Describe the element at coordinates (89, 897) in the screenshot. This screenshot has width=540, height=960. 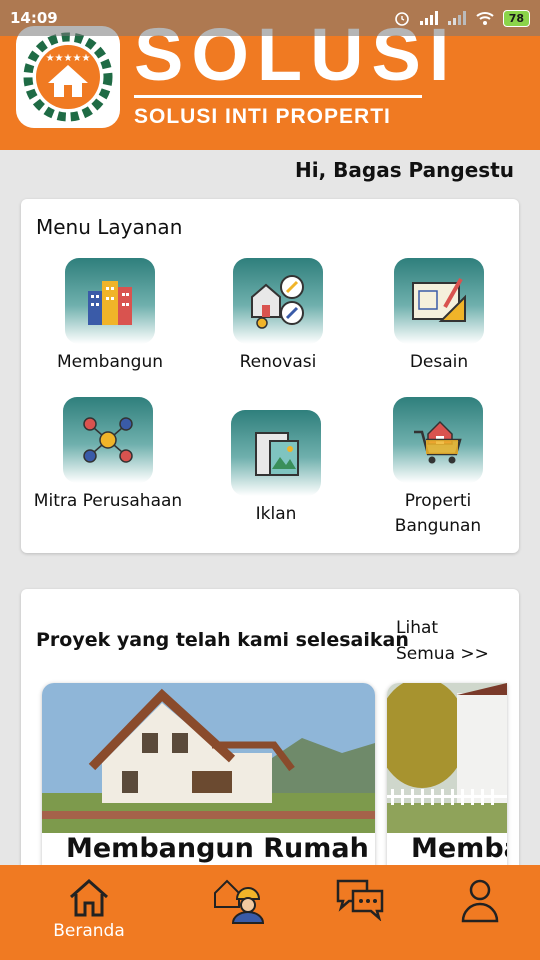
I see `home-icon` at that location.